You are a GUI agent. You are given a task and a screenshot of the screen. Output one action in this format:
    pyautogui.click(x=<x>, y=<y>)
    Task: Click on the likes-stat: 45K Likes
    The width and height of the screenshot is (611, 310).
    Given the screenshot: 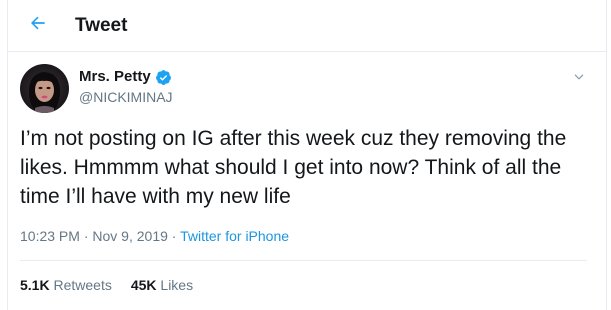 What is the action you would take?
    pyautogui.click(x=162, y=285)
    